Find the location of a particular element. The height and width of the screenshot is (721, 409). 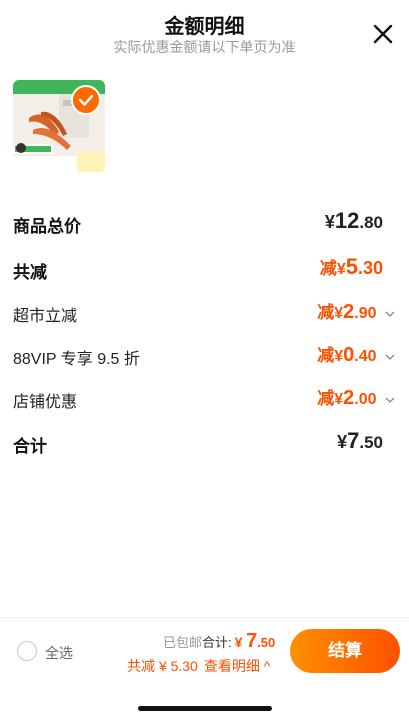

amount-decimal: .30 is located at coordinates (370, 268).